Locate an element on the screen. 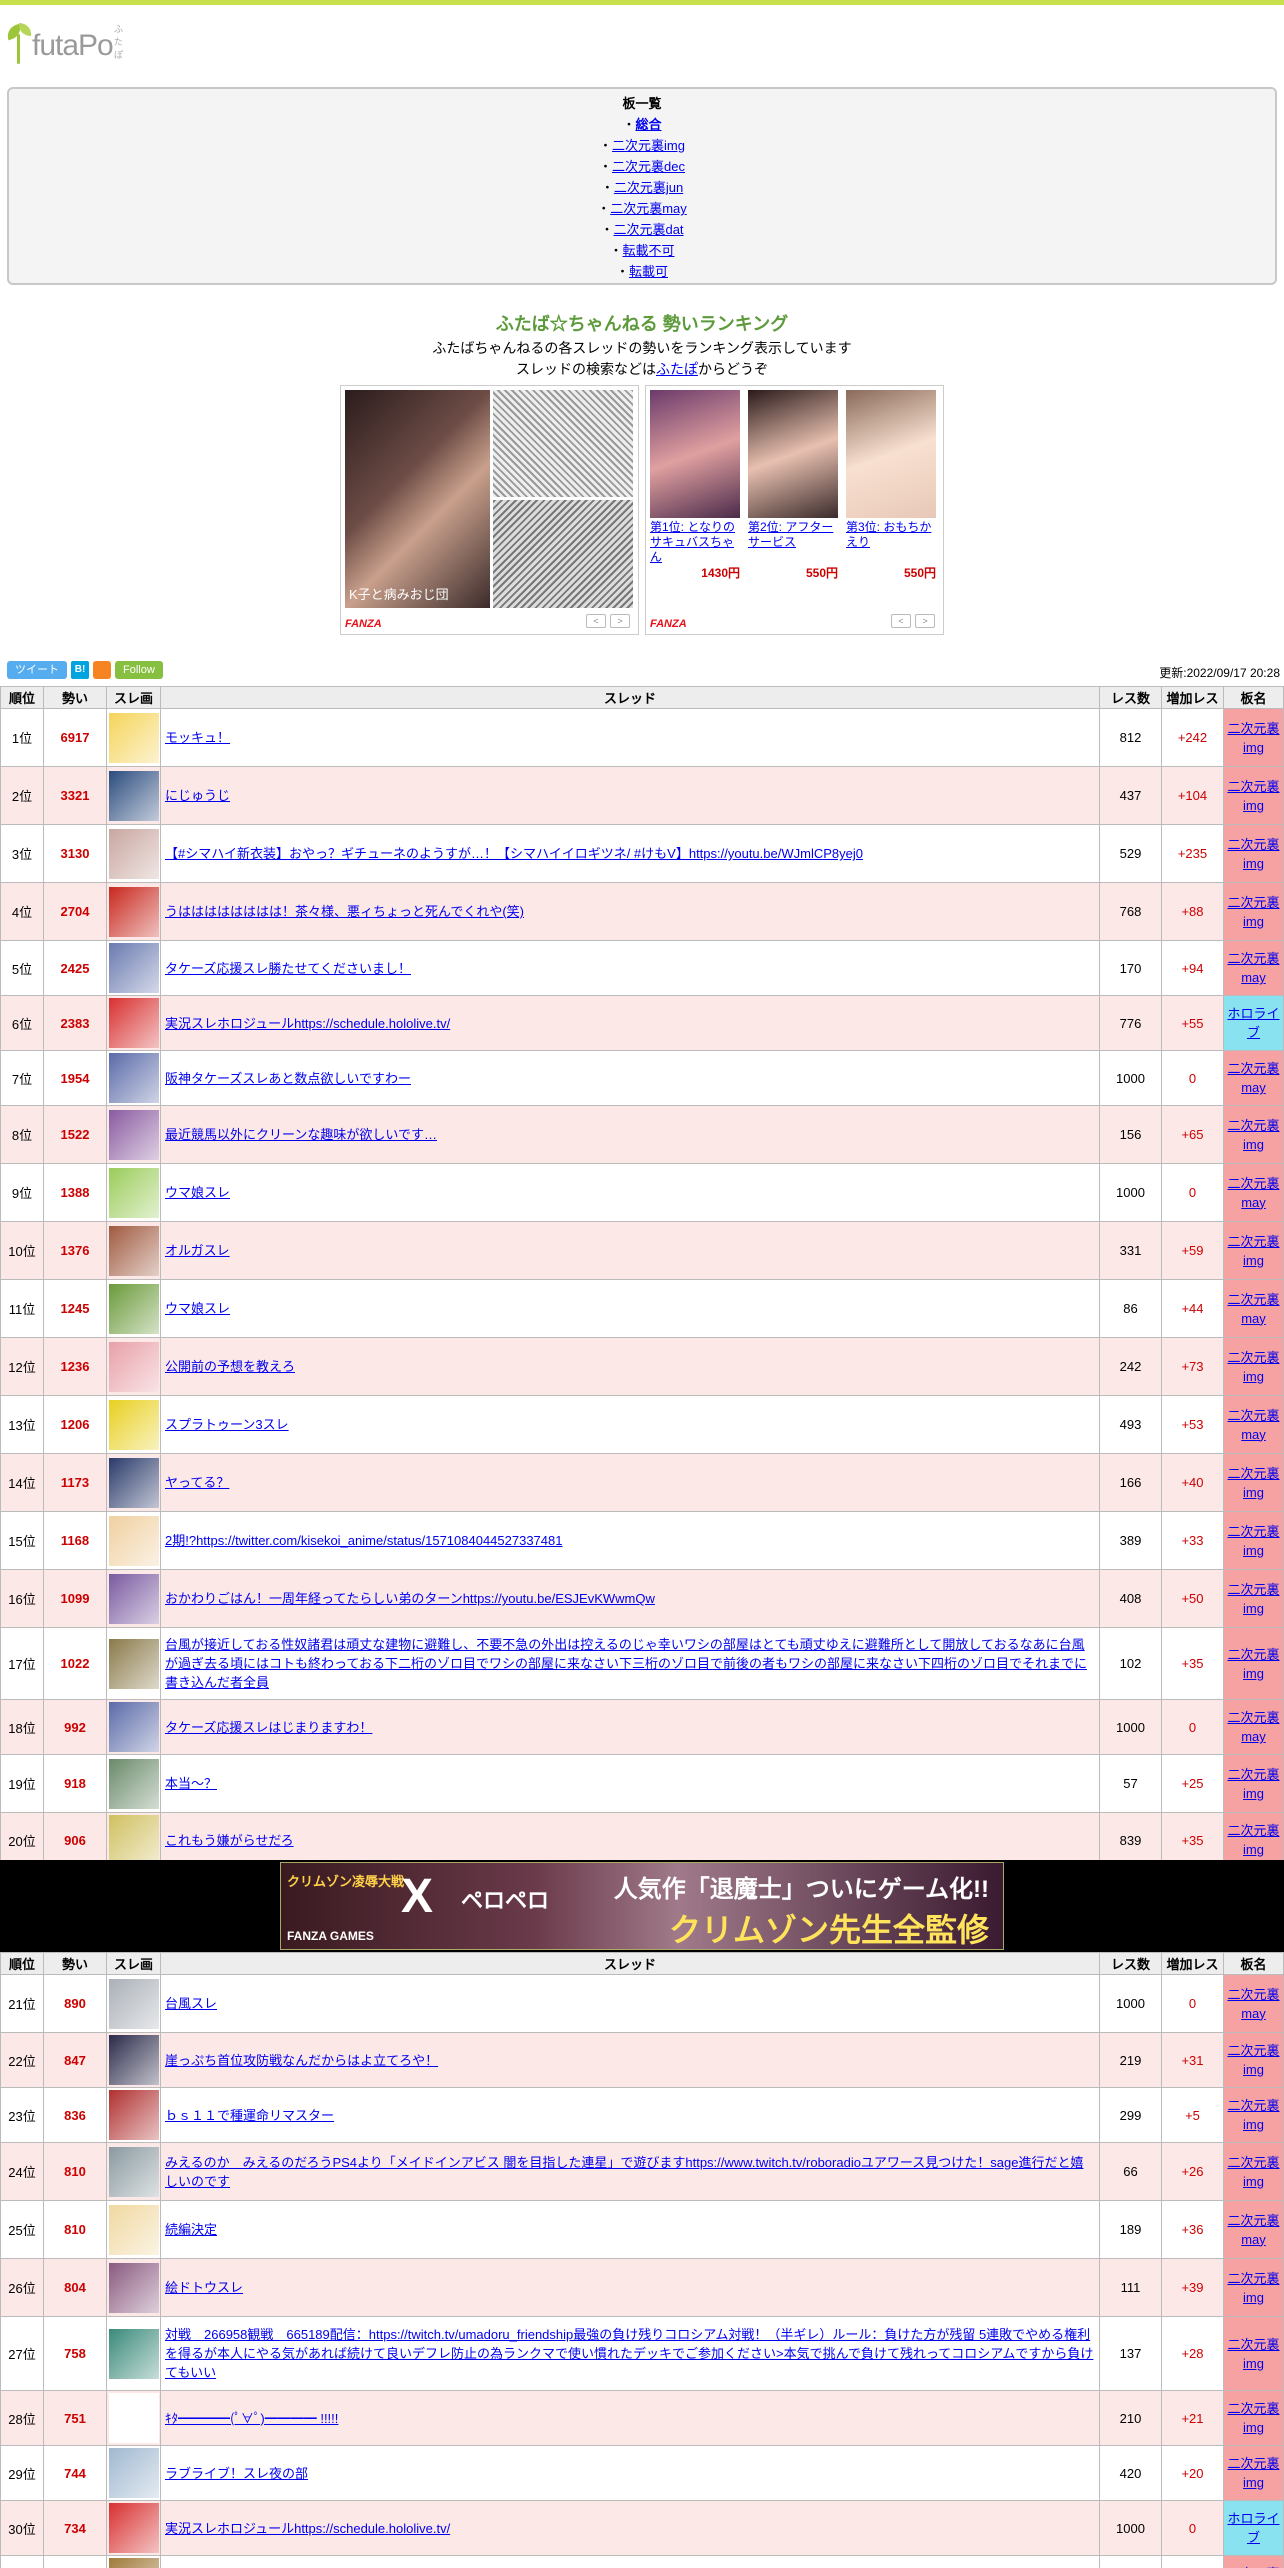  board-link: 総合 is located at coordinates (649, 124).